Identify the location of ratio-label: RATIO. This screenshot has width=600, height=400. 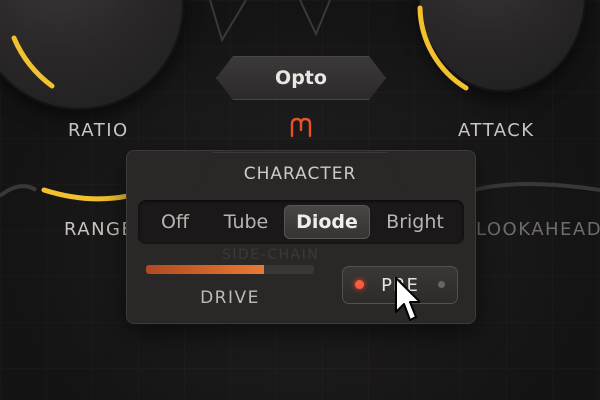
(98, 130).